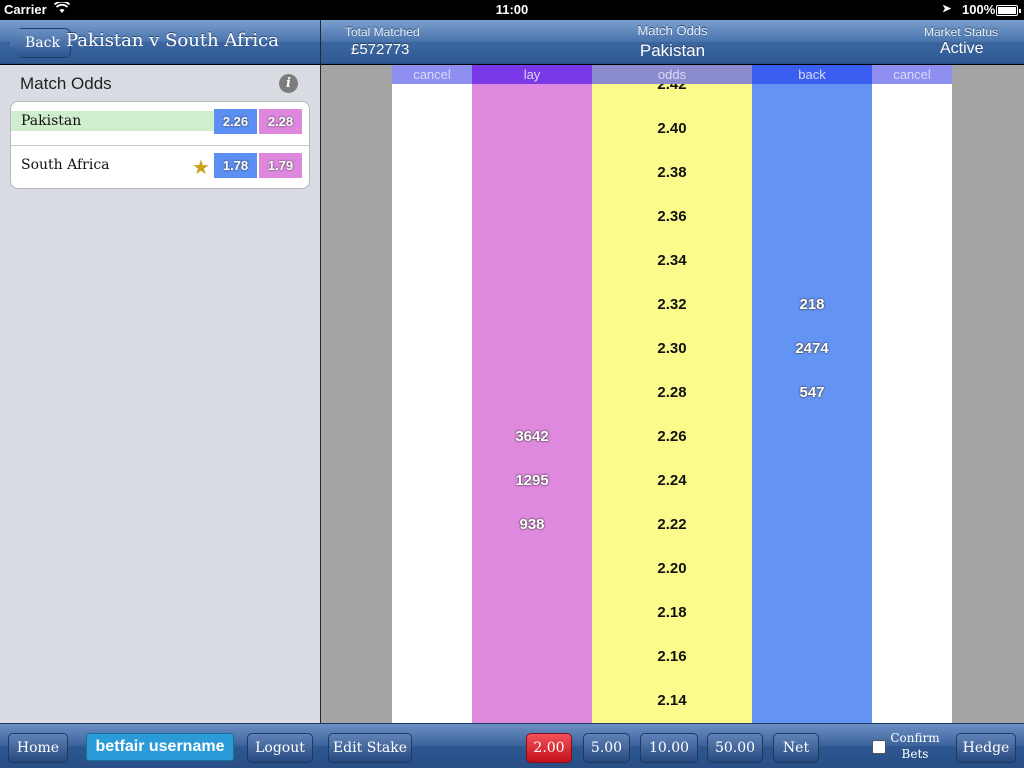 Image resolution: width=1024 pixels, height=768 pixels. What do you see at coordinates (370, 748) in the screenshot?
I see `edit-stake-button: Edit Stake` at bounding box center [370, 748].